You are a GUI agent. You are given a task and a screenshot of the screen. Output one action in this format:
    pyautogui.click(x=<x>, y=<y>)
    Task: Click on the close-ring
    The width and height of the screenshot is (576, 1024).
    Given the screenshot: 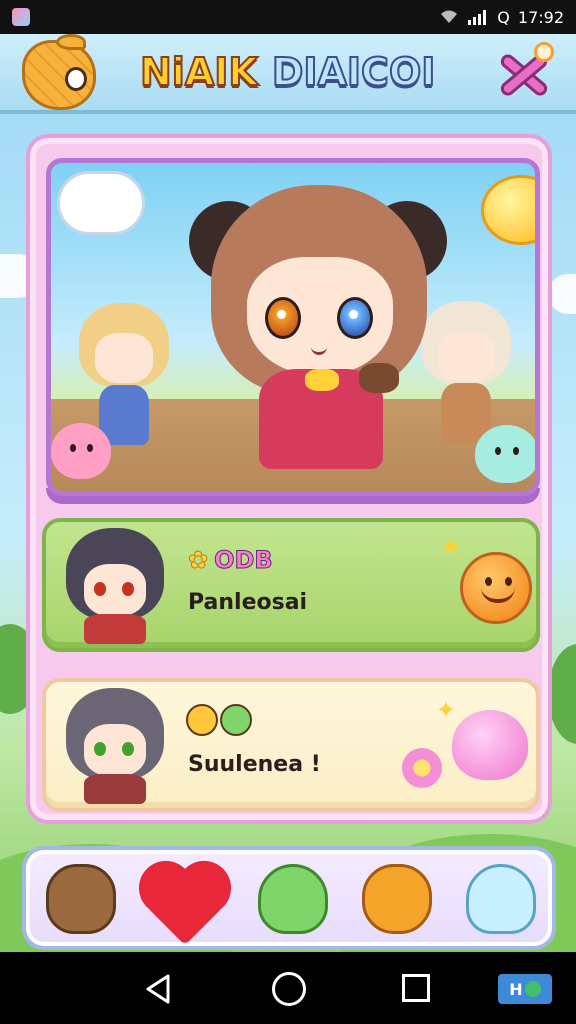 What is the action you would take?
    pyautogui.click(x=544, y=52)
    